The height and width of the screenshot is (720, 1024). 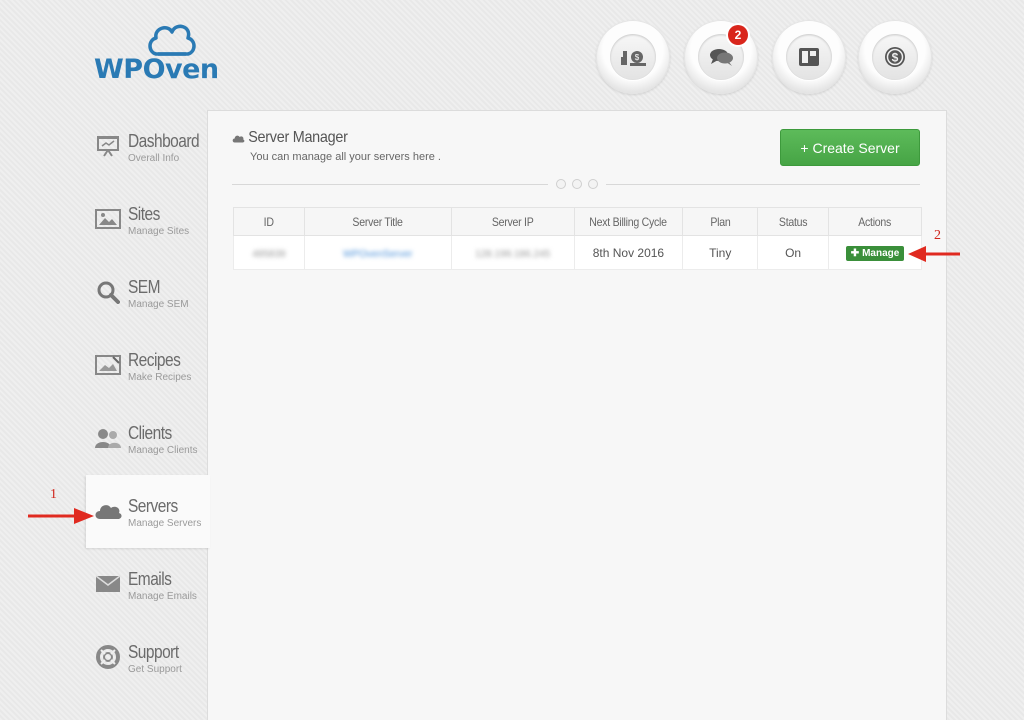 I want to click on dollar-icon: $, so click(x=895, y=57).